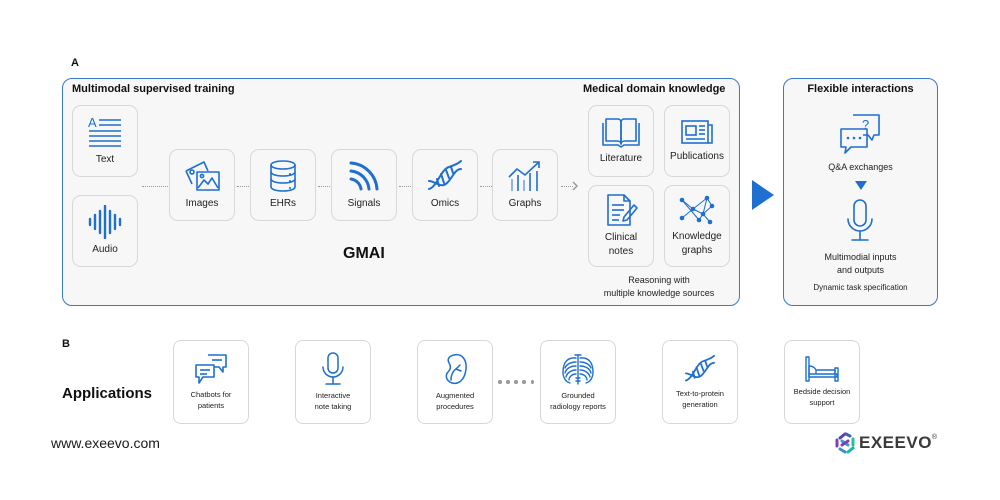  I want to click on app-label: Bedside decision support, so click(822, 397).